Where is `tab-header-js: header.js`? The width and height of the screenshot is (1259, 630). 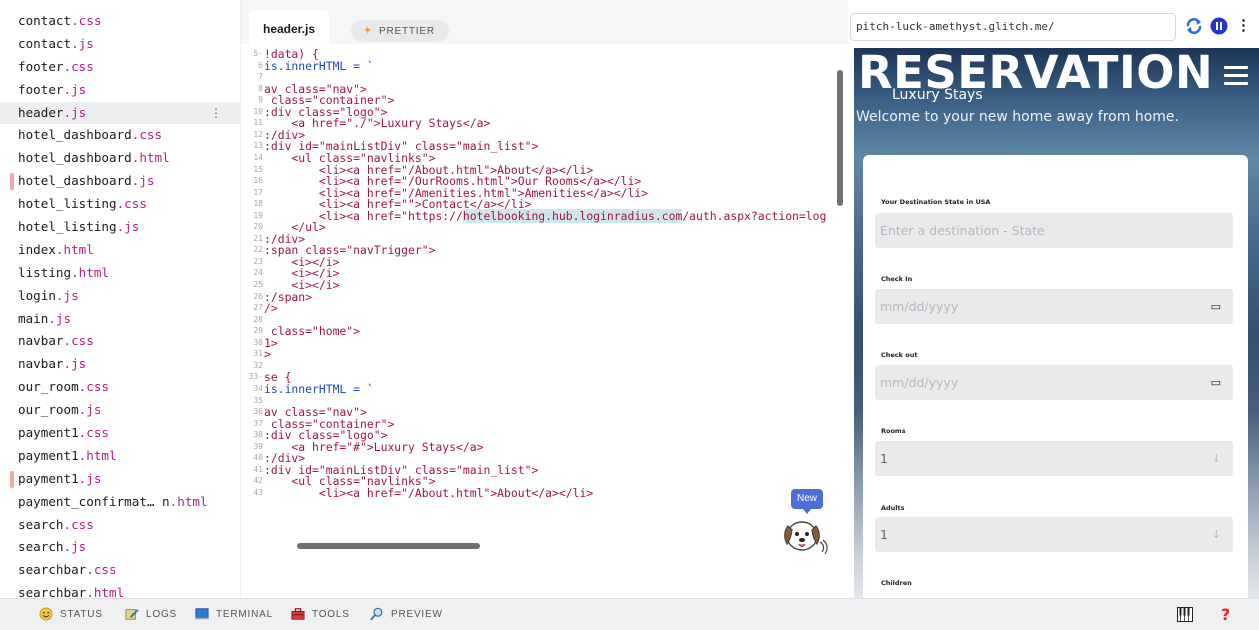
tab-header-js: header.js is located at coordinates (289, 27).